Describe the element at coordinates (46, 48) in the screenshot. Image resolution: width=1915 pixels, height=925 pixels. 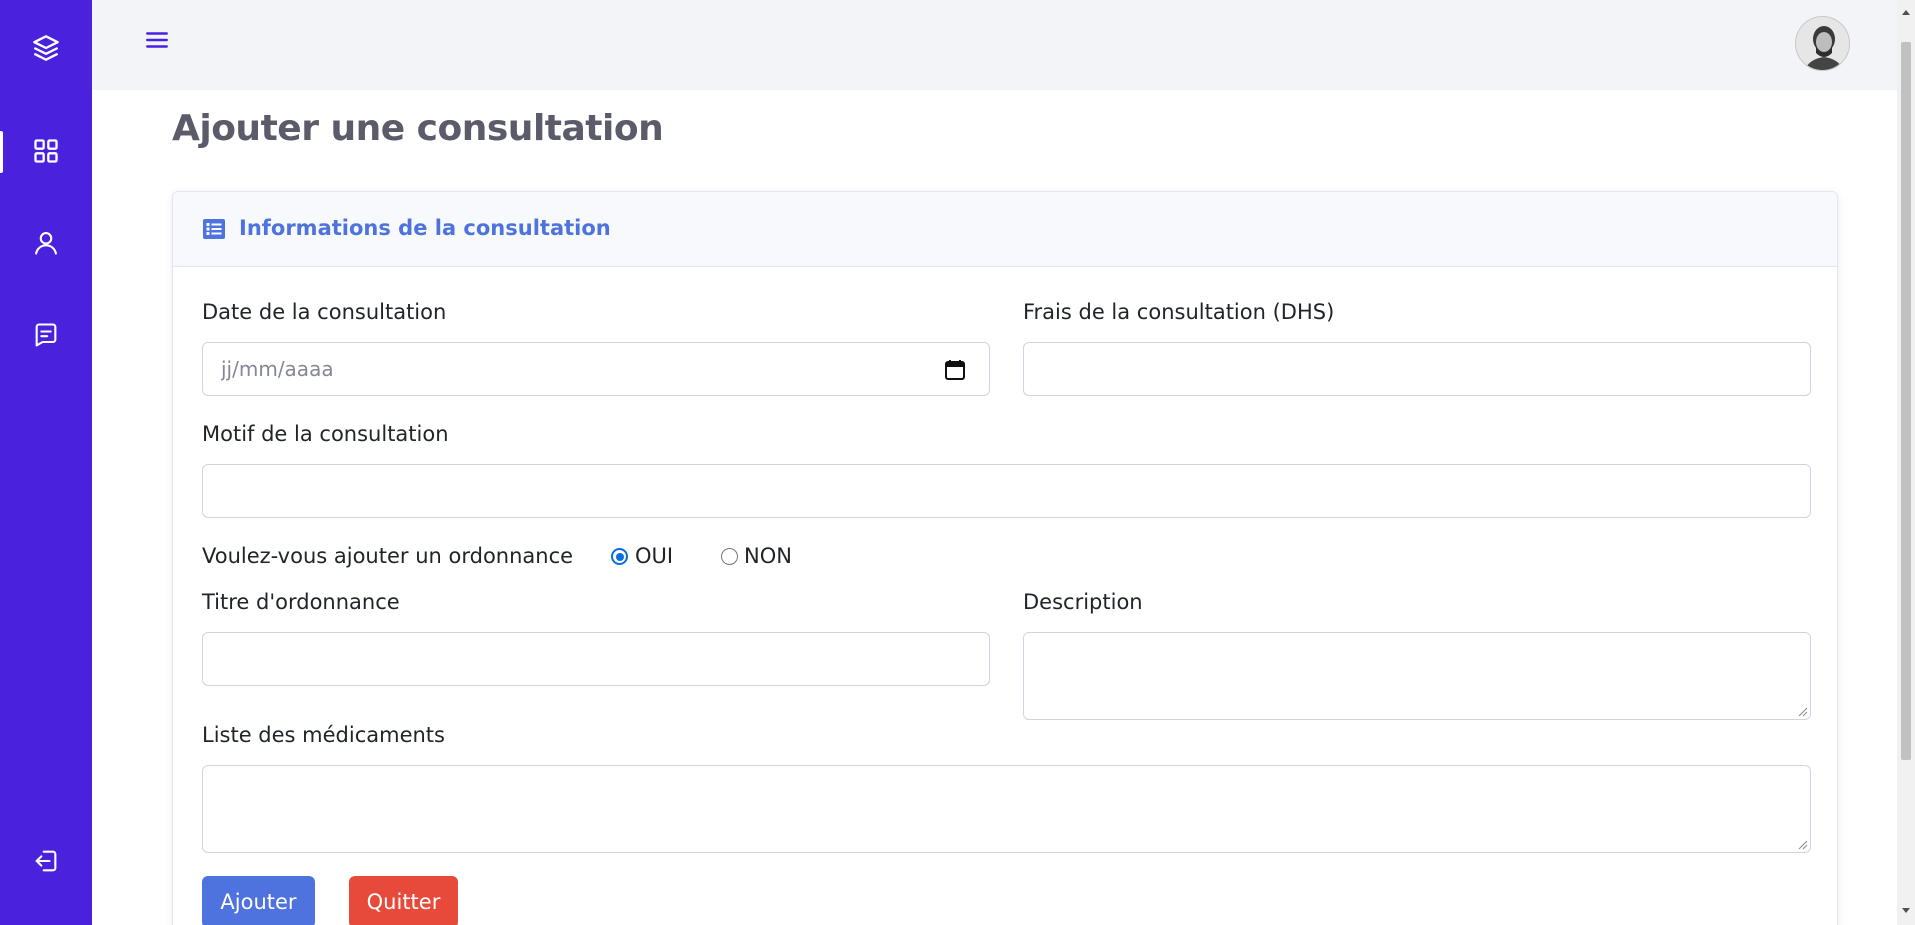
I see `layers-icon` at that location.